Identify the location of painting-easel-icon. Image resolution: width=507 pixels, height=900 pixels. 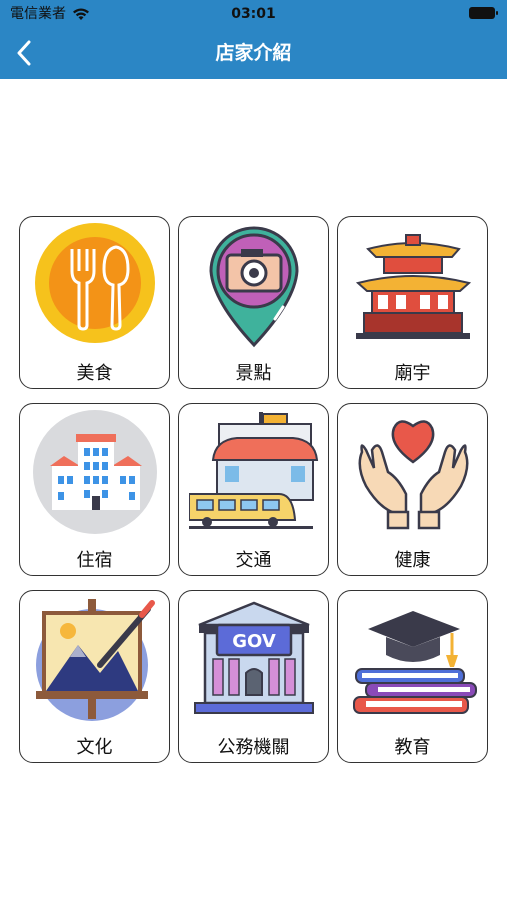
(95, 660).